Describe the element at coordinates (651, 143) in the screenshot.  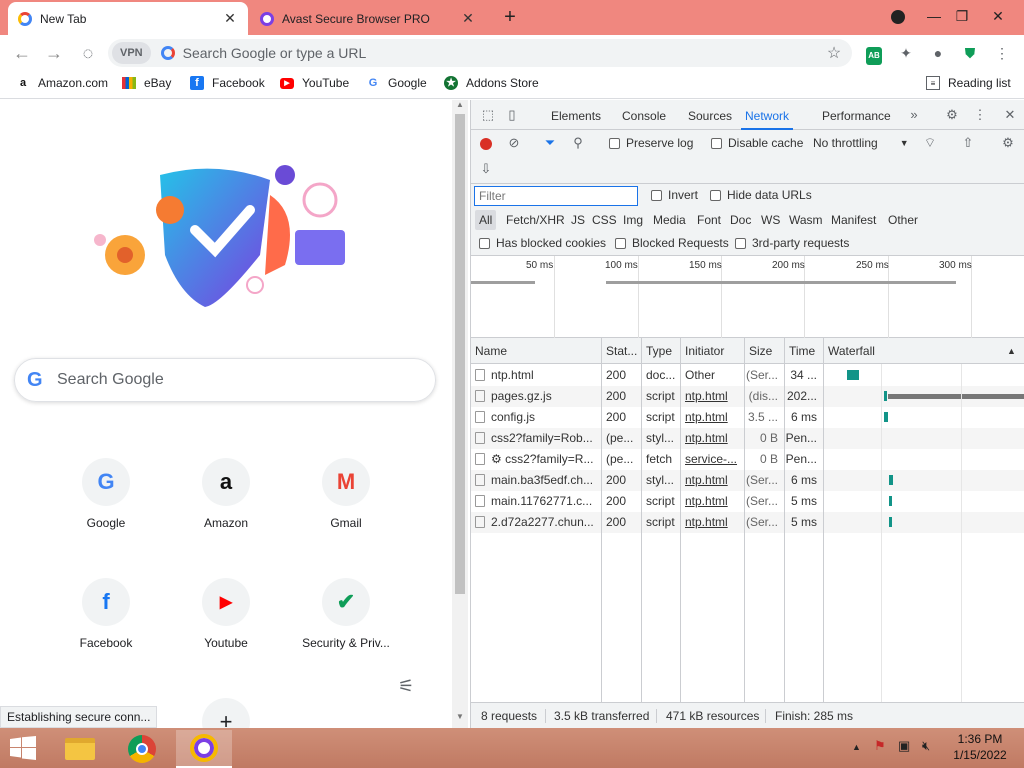
I see `preserve-log-checkbox: Preserve log` at that location.